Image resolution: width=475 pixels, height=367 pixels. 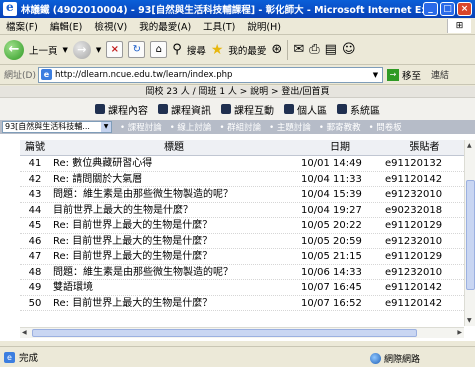 What do you see at coordinates (121, 109) in the screenshot?
I see `nav-course-content: 課程內容` at bounding box center [121, 109].